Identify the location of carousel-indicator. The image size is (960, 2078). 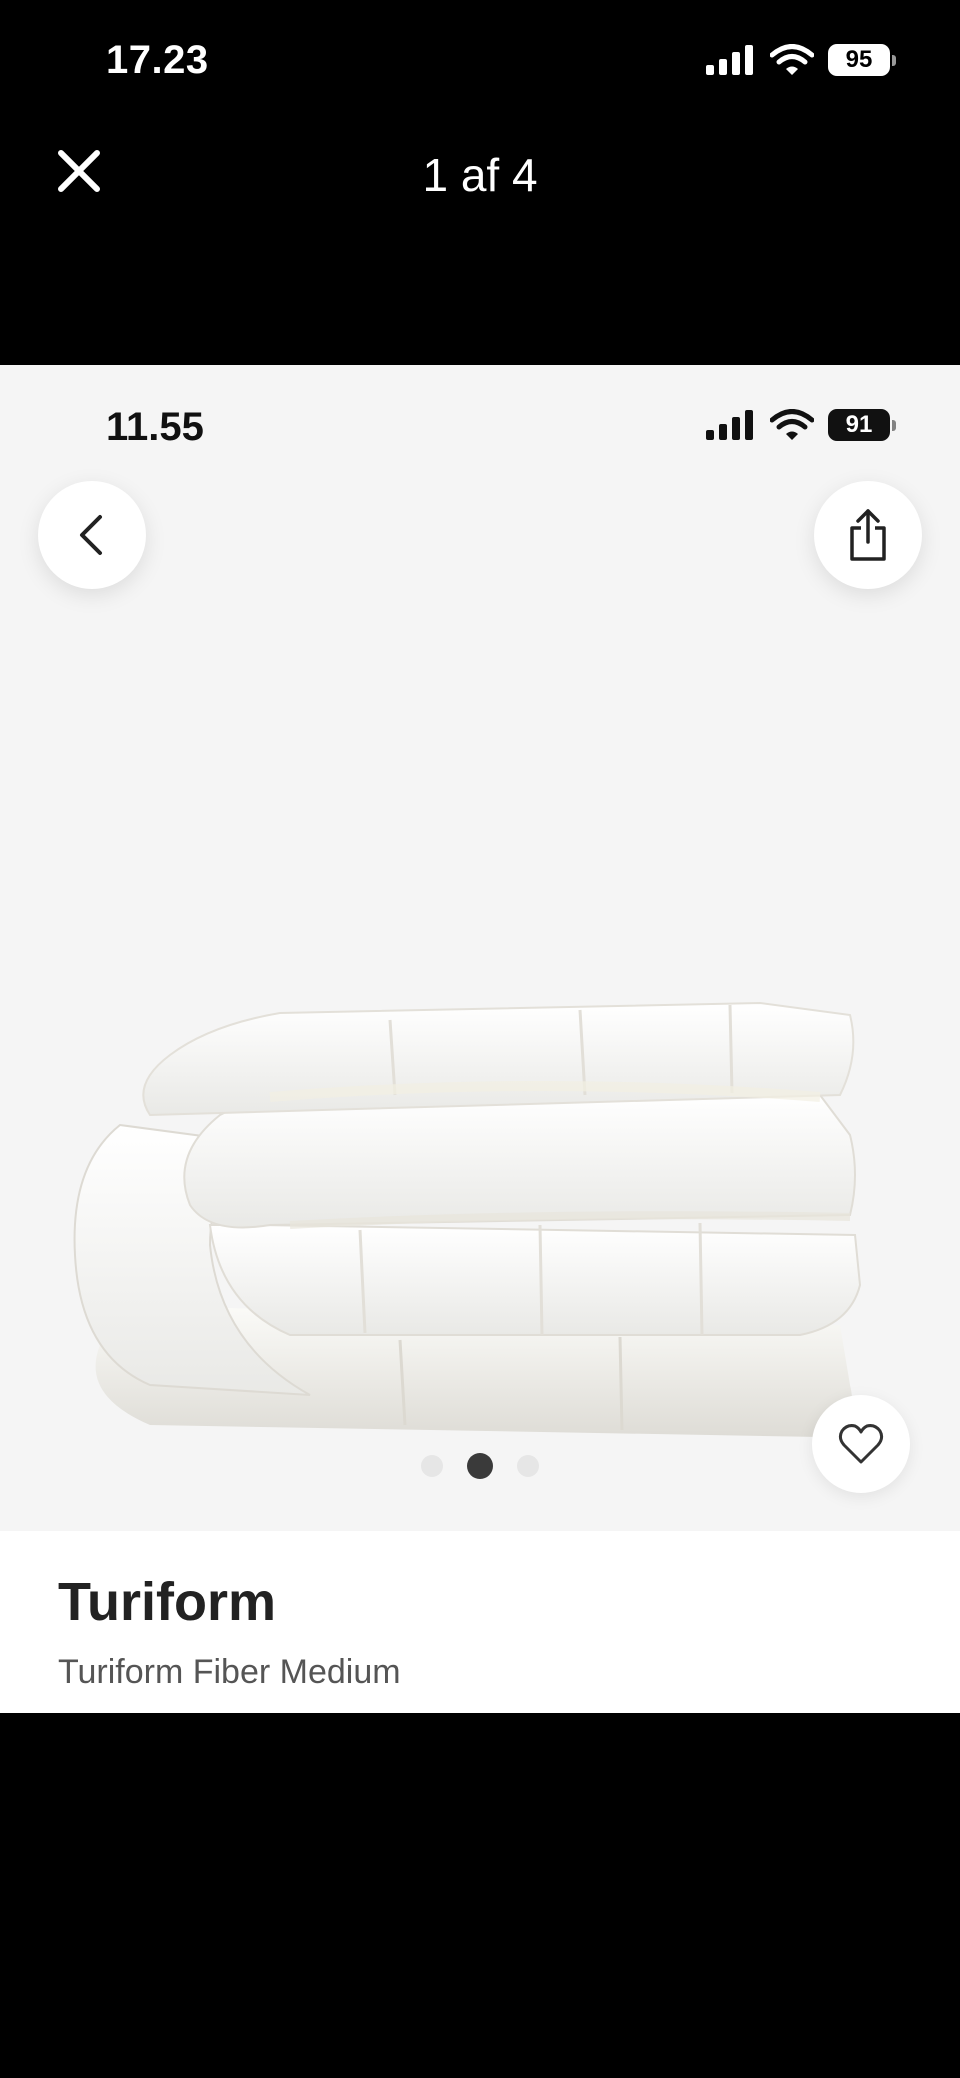
(480, 1466).